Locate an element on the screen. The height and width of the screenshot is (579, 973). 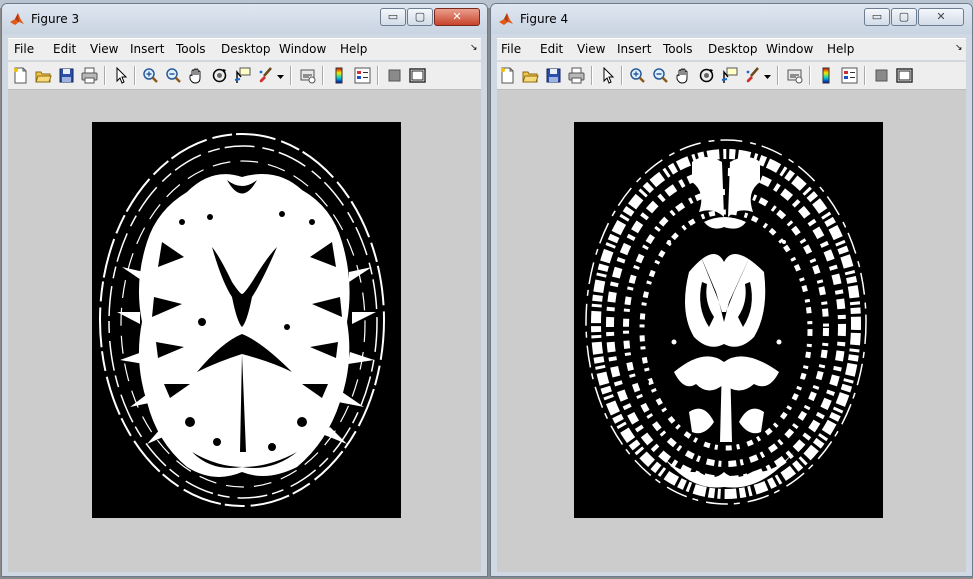
title-bar: Figure 3 ▭ ▢ ✕ is located at coordinates (244, 19).